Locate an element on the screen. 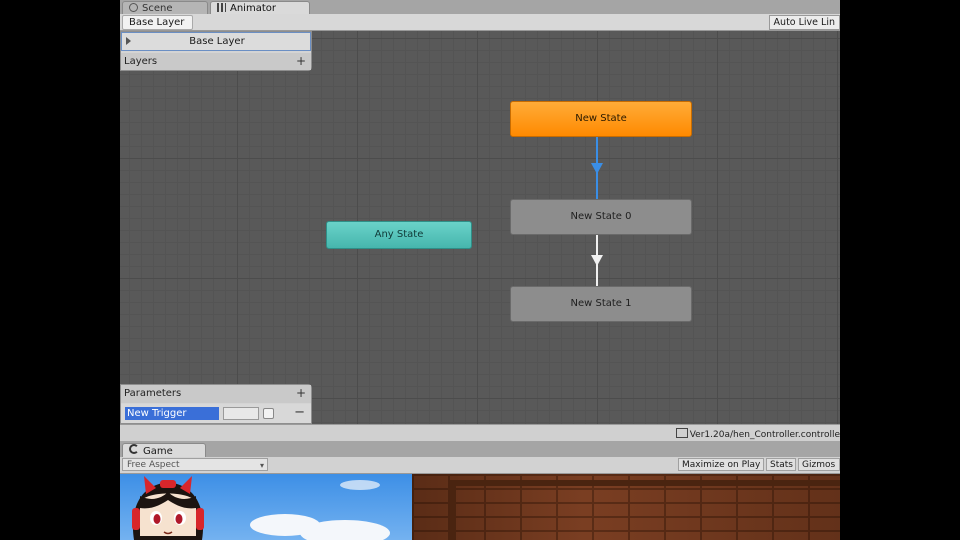 This screenshot has height=540, width=960. layers-header-label: Layers is located at coordinates (141, 61).